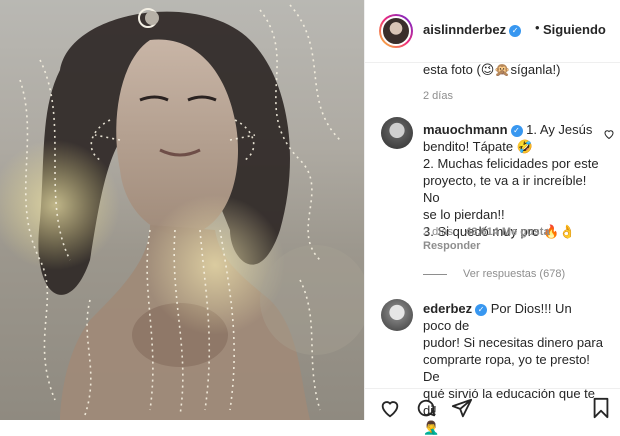 The image size is (620, 436). What do you see at coordinates (505, 189) in the screenshot?
I see `comment-line: proyecto, te va a ir increíble! No` at bounding box center [505, 189].